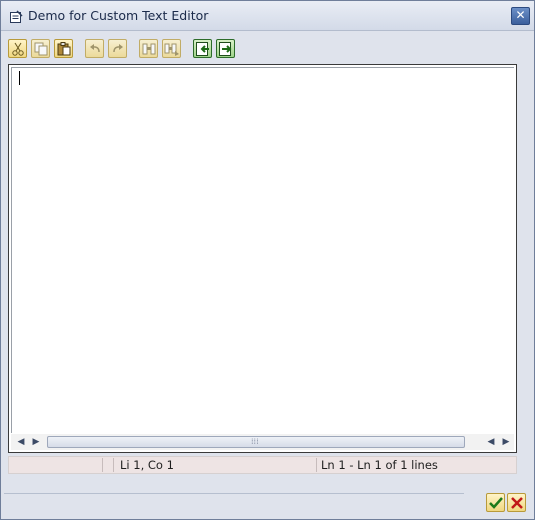  I want to click on scroll-left-icon: ◀, so click(21, 442).